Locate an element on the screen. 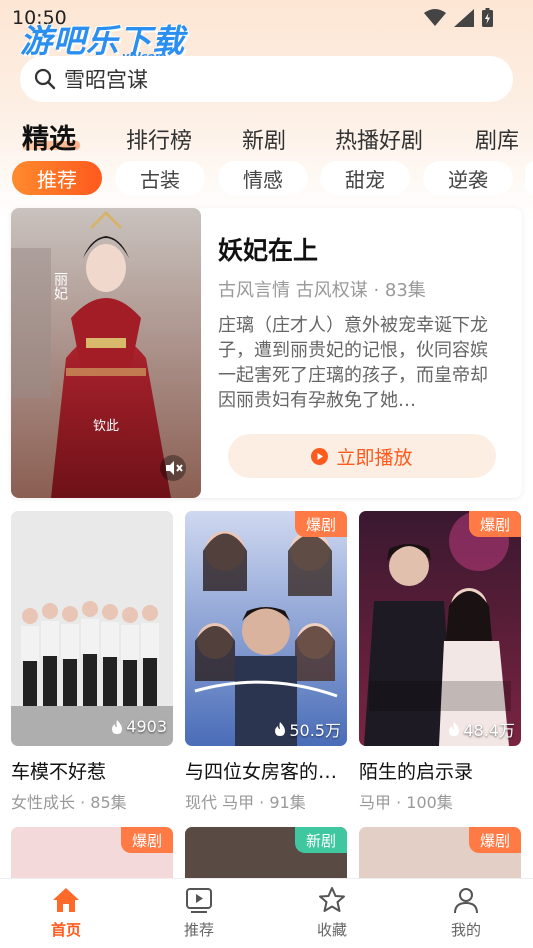 The height and width of the screenshot is (948, 533). nav-recommend: 推荐 is located at coordinates (199, 912).